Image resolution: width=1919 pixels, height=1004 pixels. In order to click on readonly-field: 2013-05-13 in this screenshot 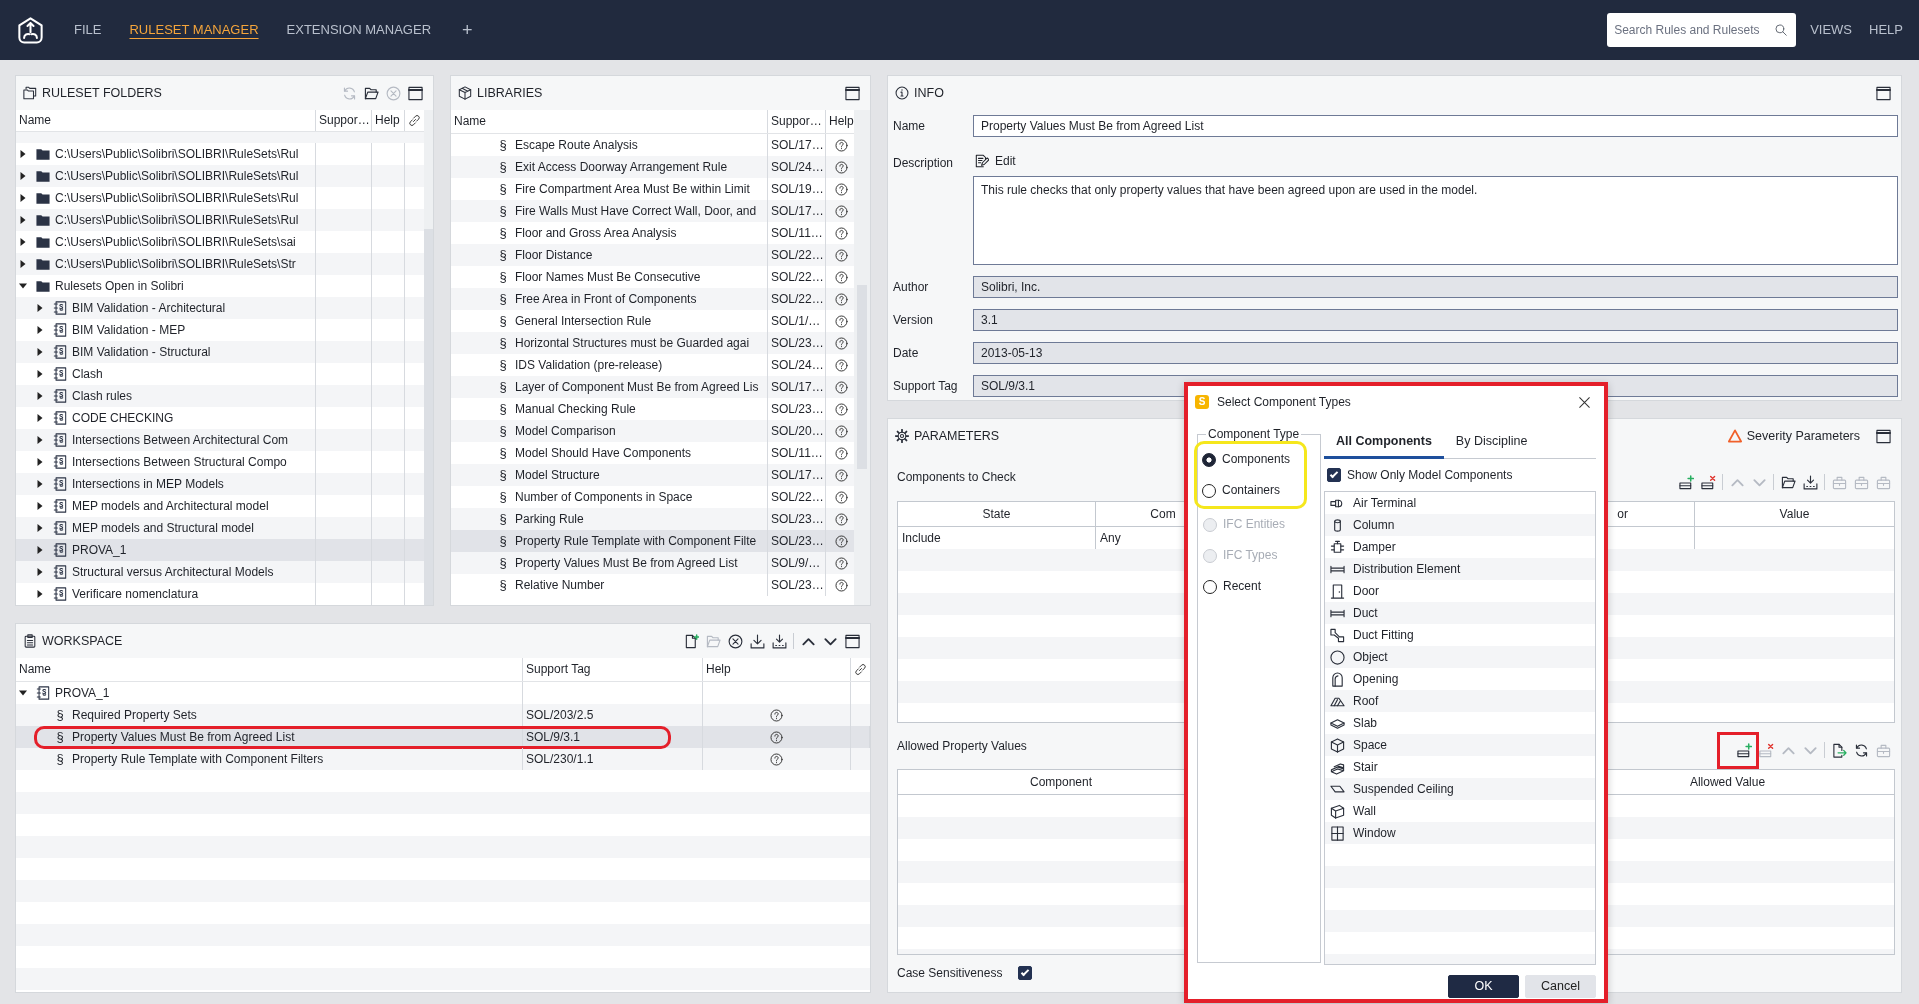, I will do `click(1435, 353)`.